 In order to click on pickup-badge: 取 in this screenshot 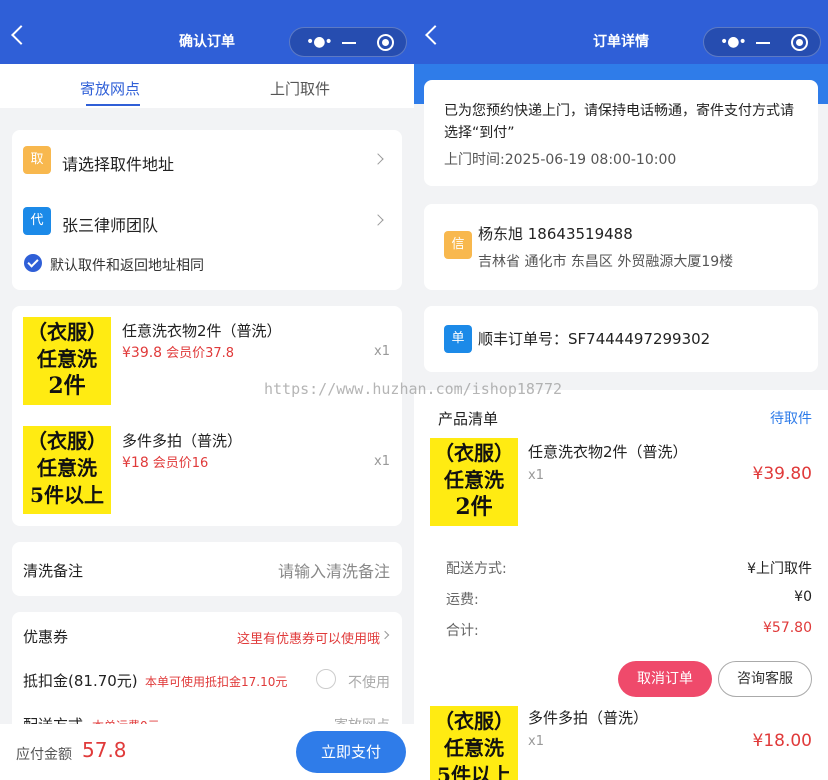, I will do `click(37, 160)`.